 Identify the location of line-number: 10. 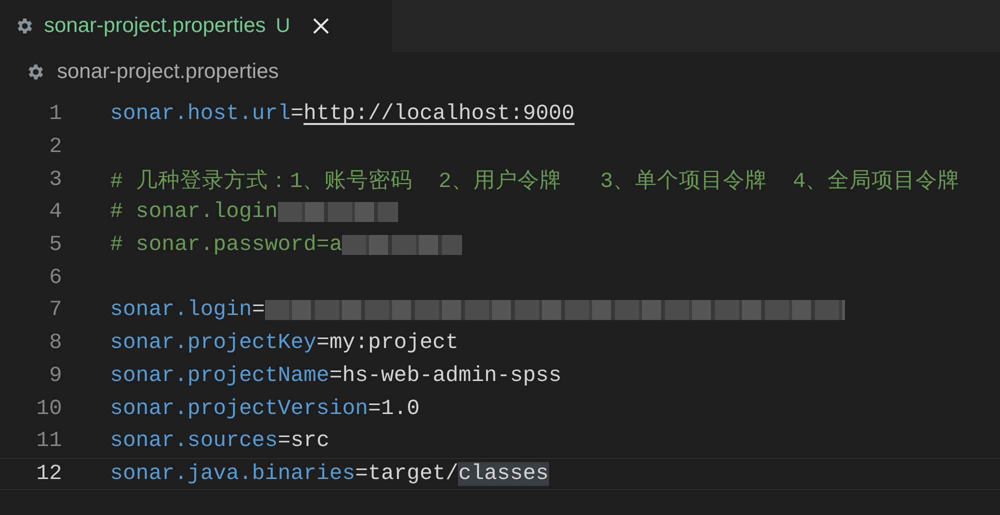
(48, 408).